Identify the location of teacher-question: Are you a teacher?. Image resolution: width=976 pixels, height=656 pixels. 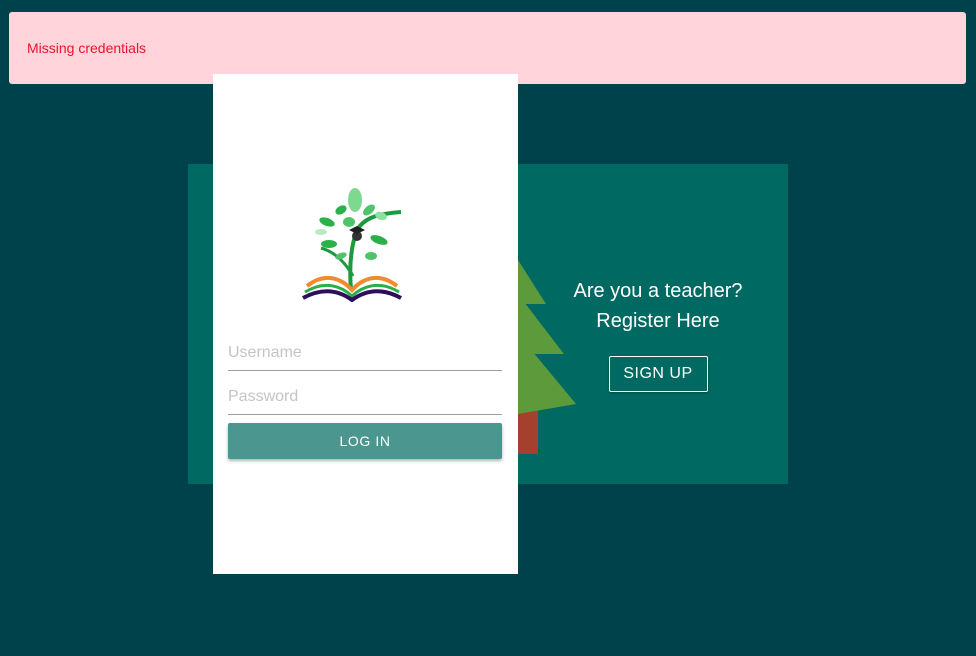
(658, 291).